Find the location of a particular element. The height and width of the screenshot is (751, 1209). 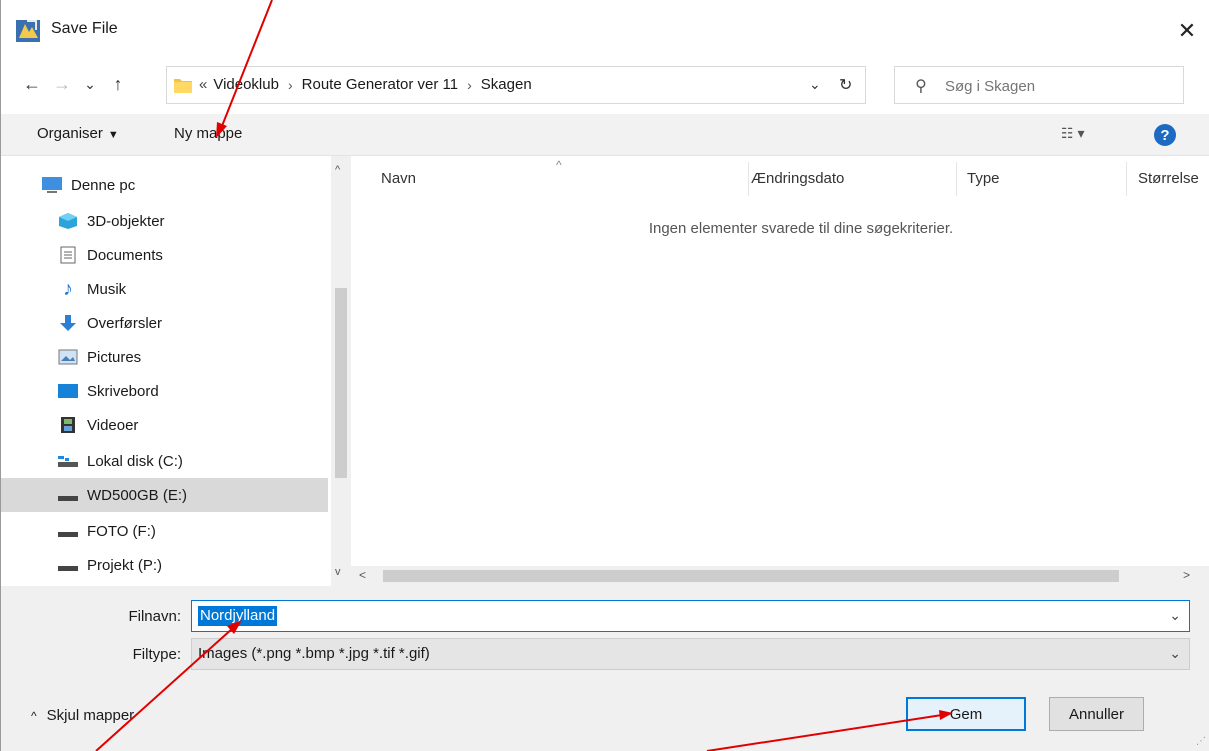

filetype-select: Images (*.png *.bmp *.jpg *.tif *.gif) ⌄ is located at coordinates (690, 654).